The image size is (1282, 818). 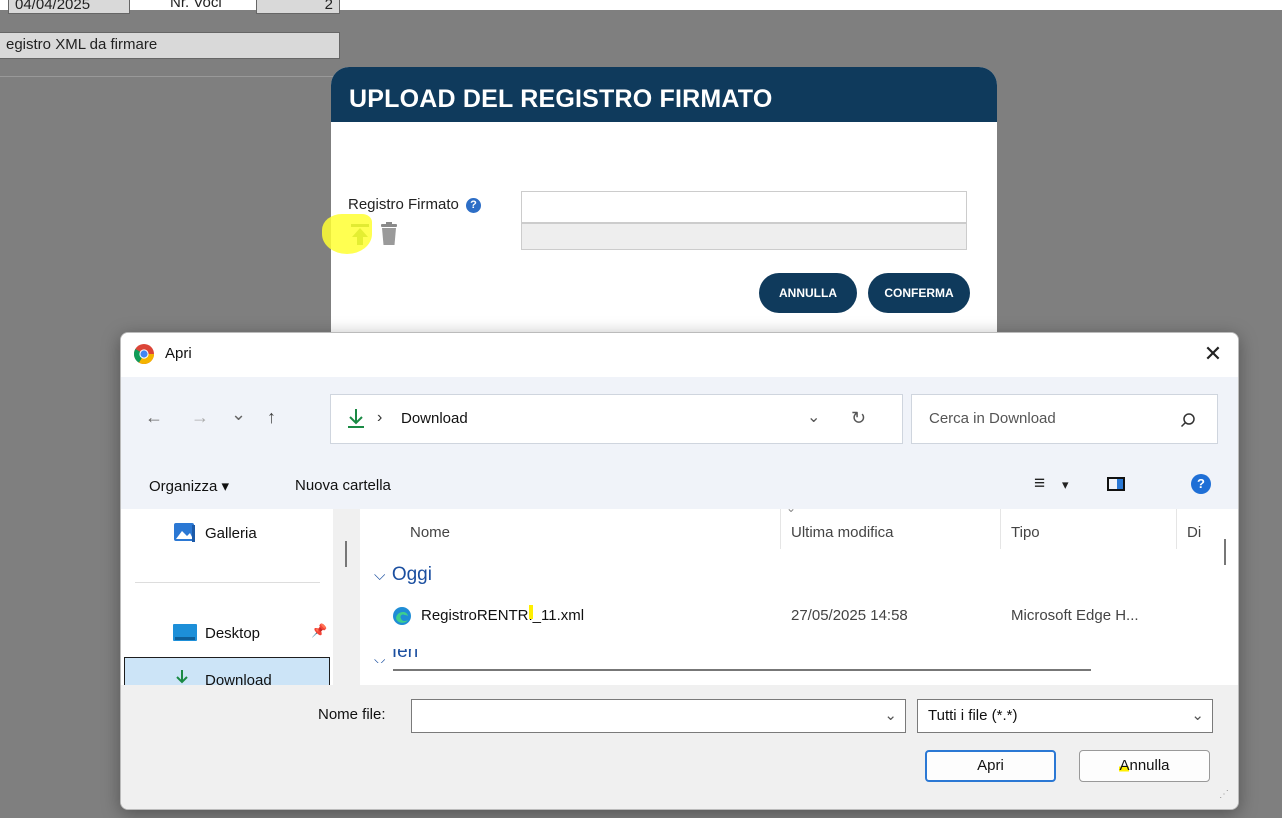 I want to click on group-header-ieri: ⌵ Ieri, so click(x=396, y=656).